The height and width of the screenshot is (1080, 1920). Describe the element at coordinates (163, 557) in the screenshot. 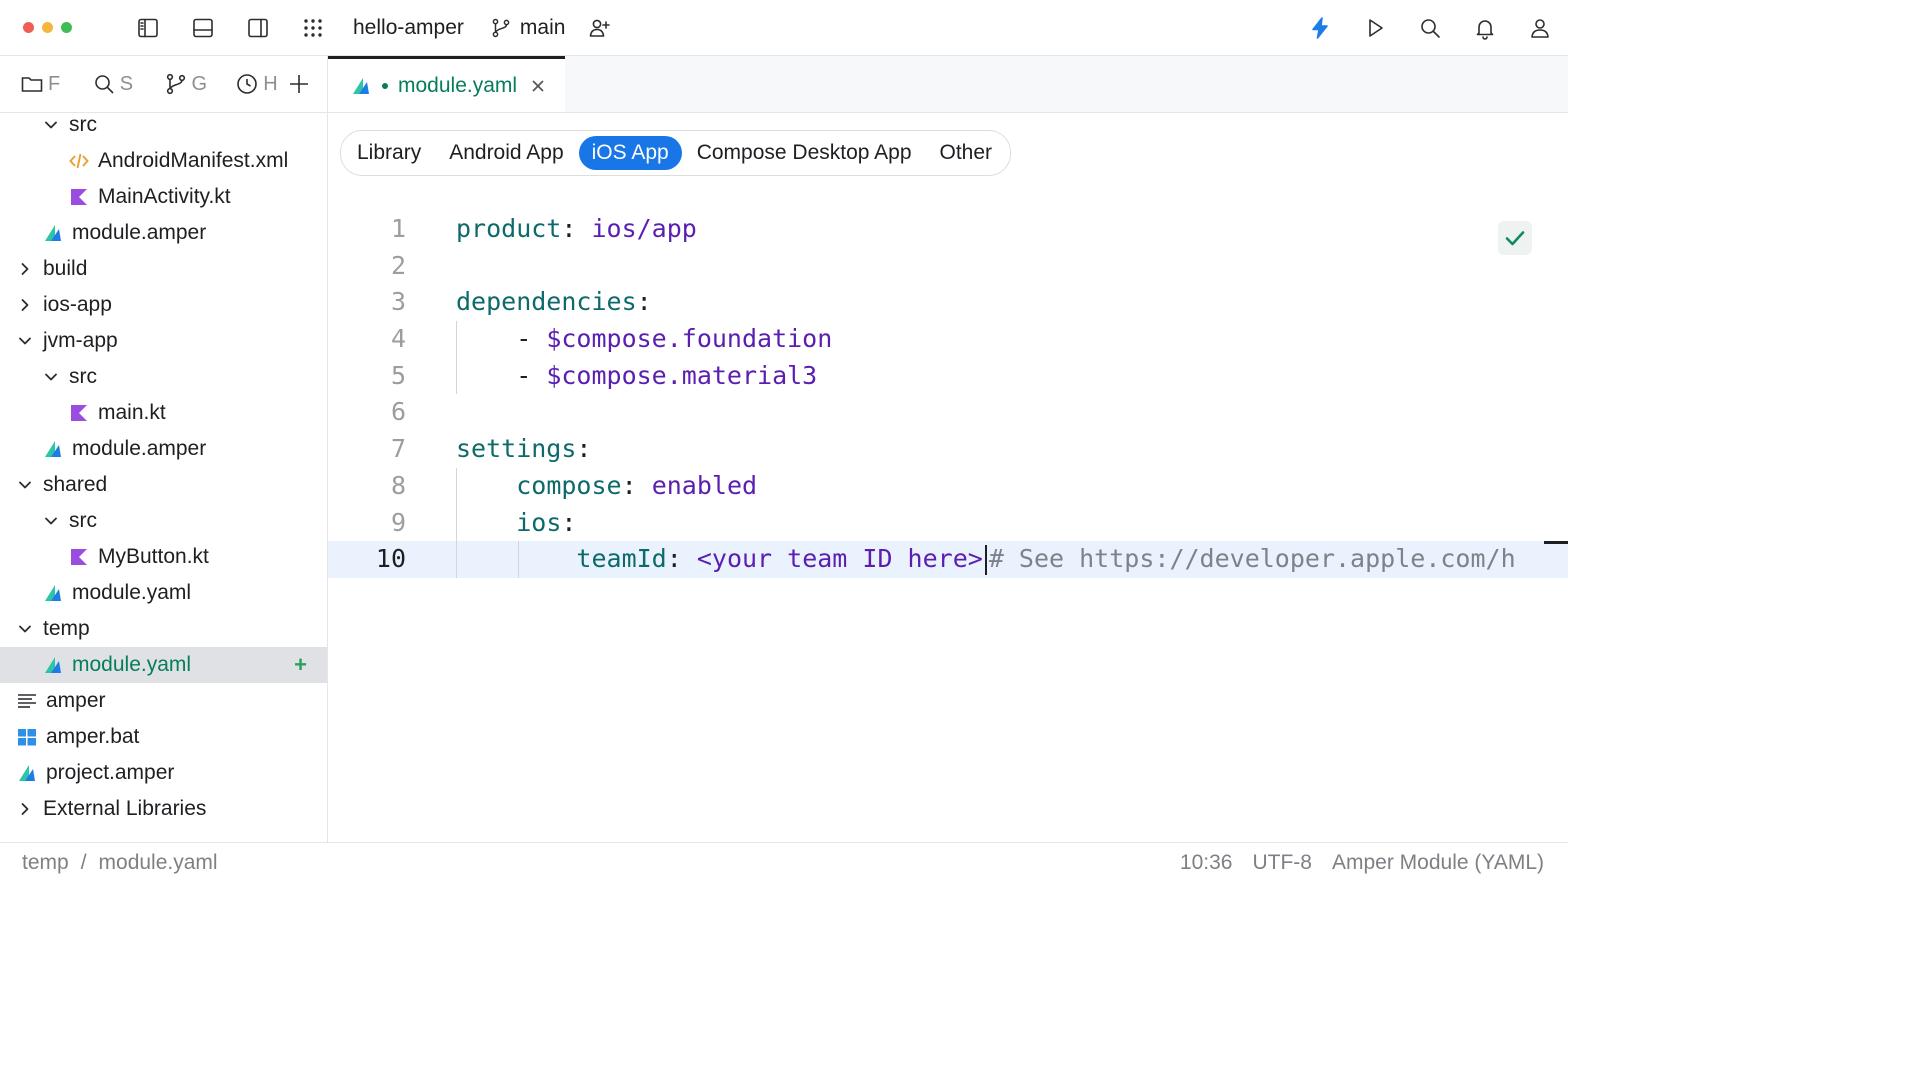

I see `tree-item: MyButton.kt` at that location.